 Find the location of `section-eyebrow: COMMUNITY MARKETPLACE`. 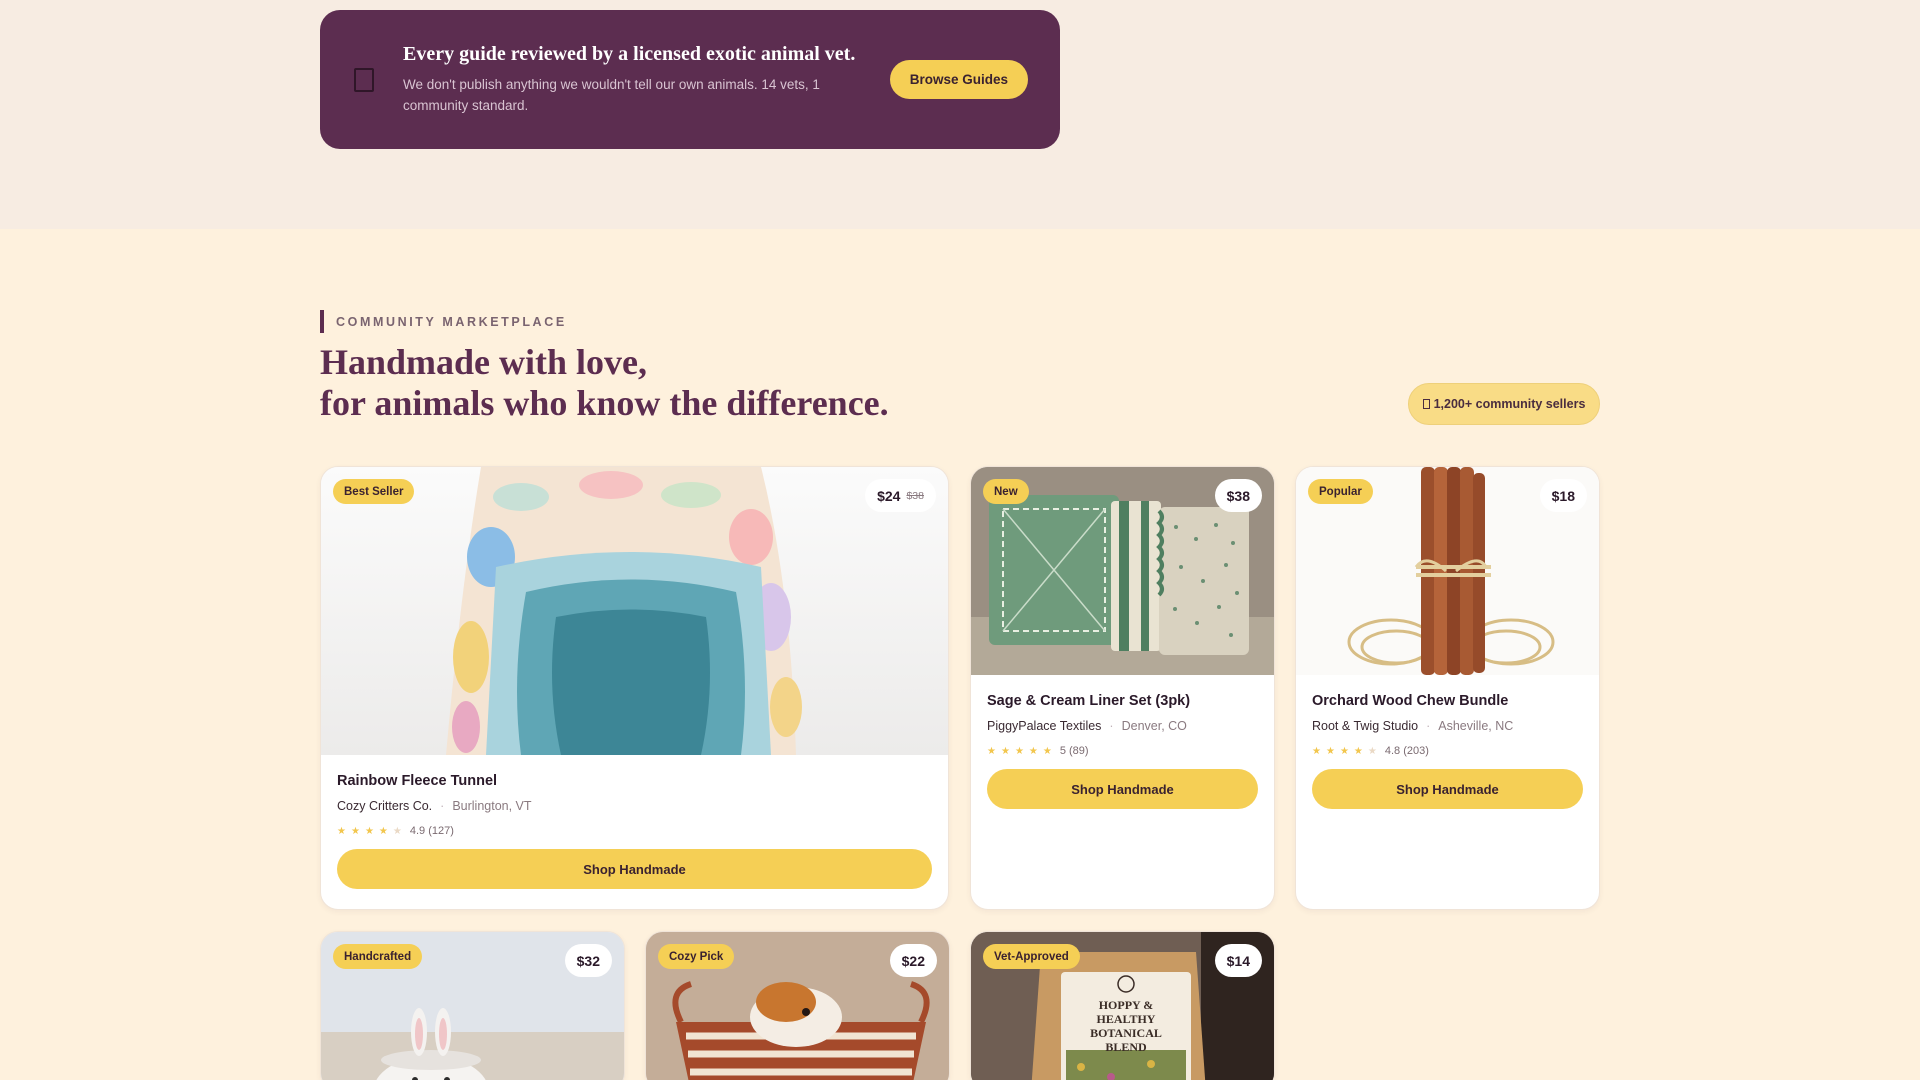

section-eyebrow: COMMUNITY MARKETPLACE is located at coordinates (443, 321).